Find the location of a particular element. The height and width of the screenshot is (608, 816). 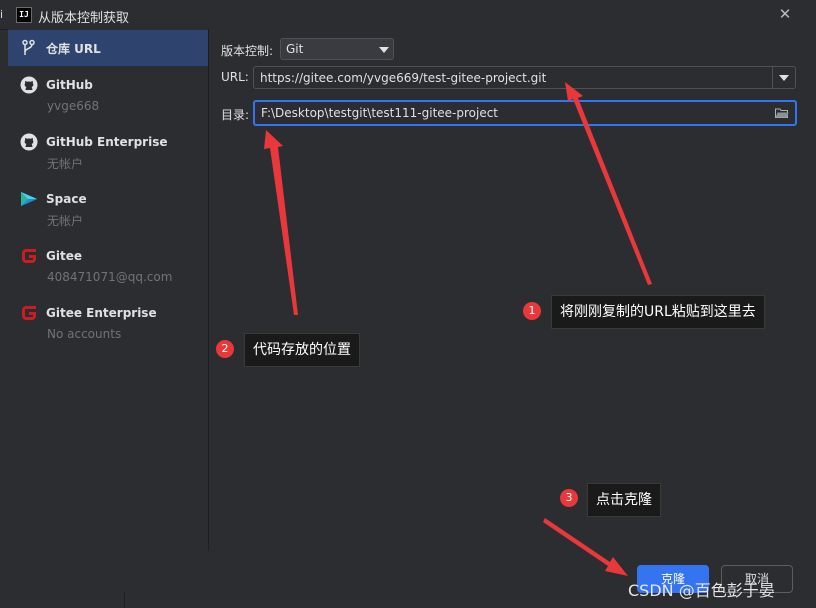

annotation-callout-2: 代码存放的位置 is located at coordinates (302, 350).